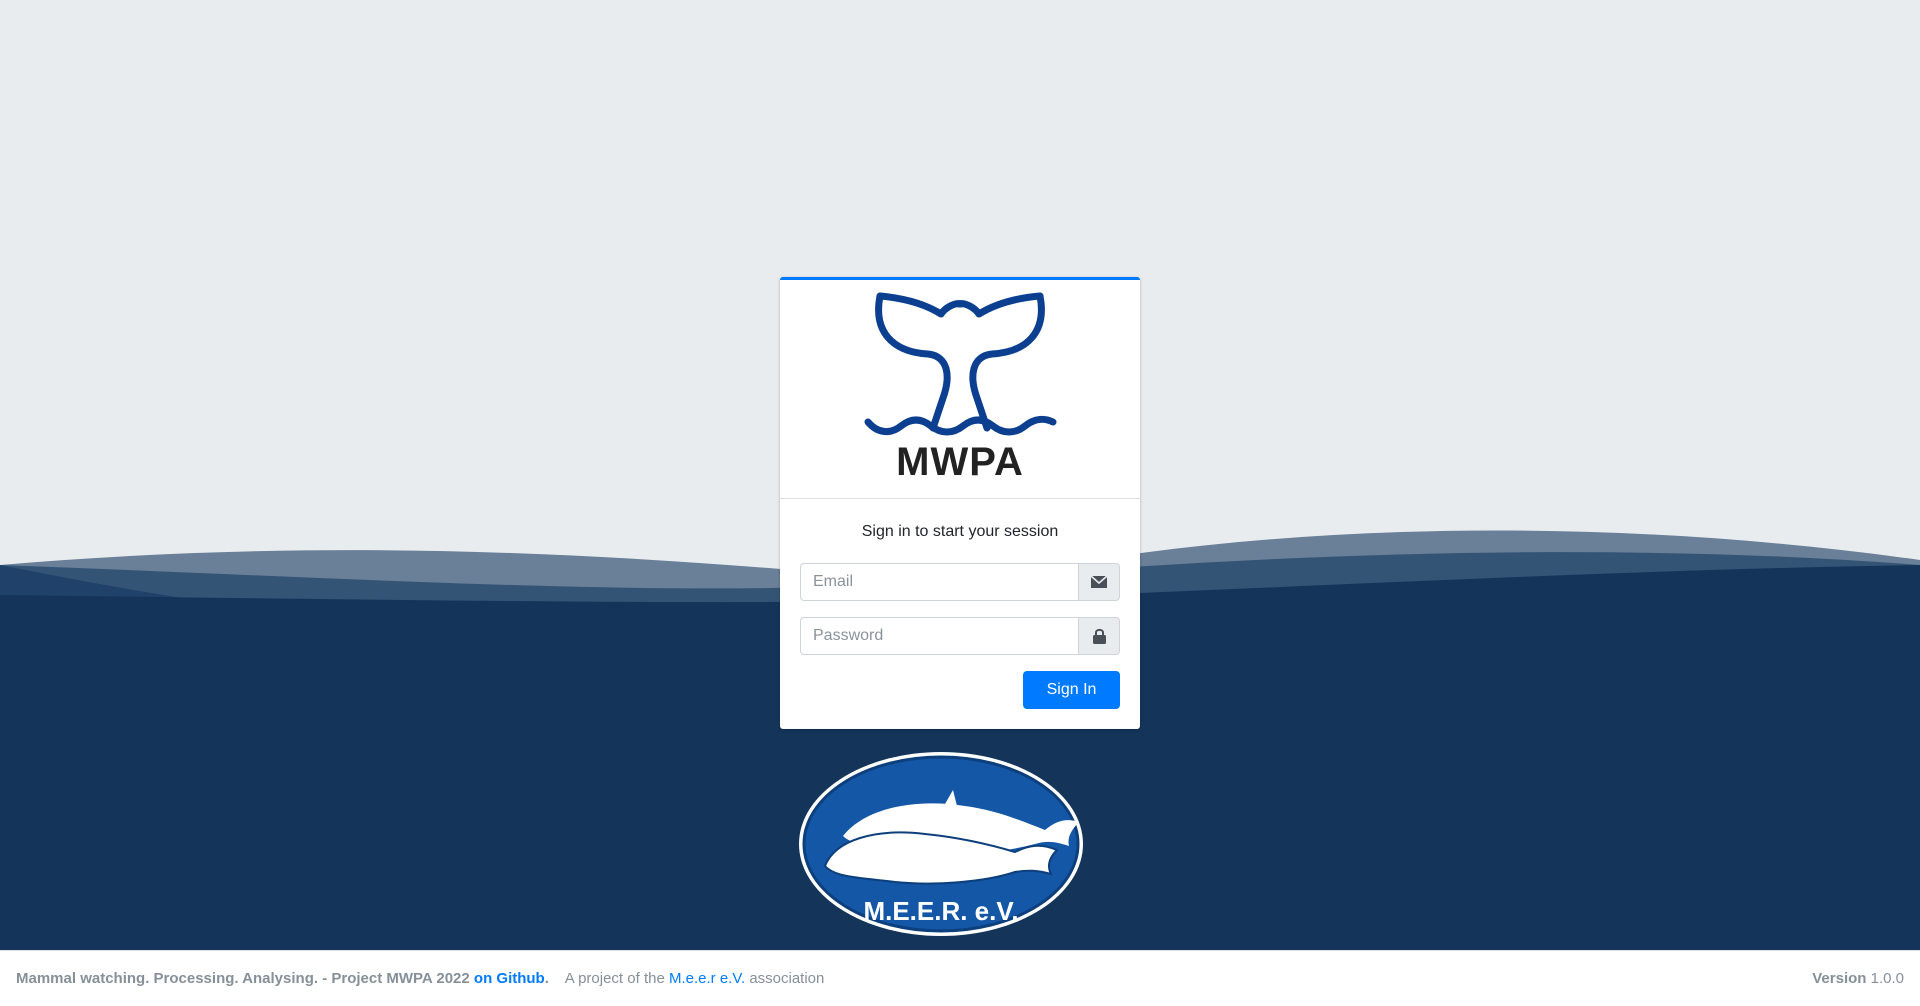 Image resolution: width=1920 pixels, height=1006 pixels. Describe the element at coordinates (939, 636) in the screenshot. I see `password-field` at that location.